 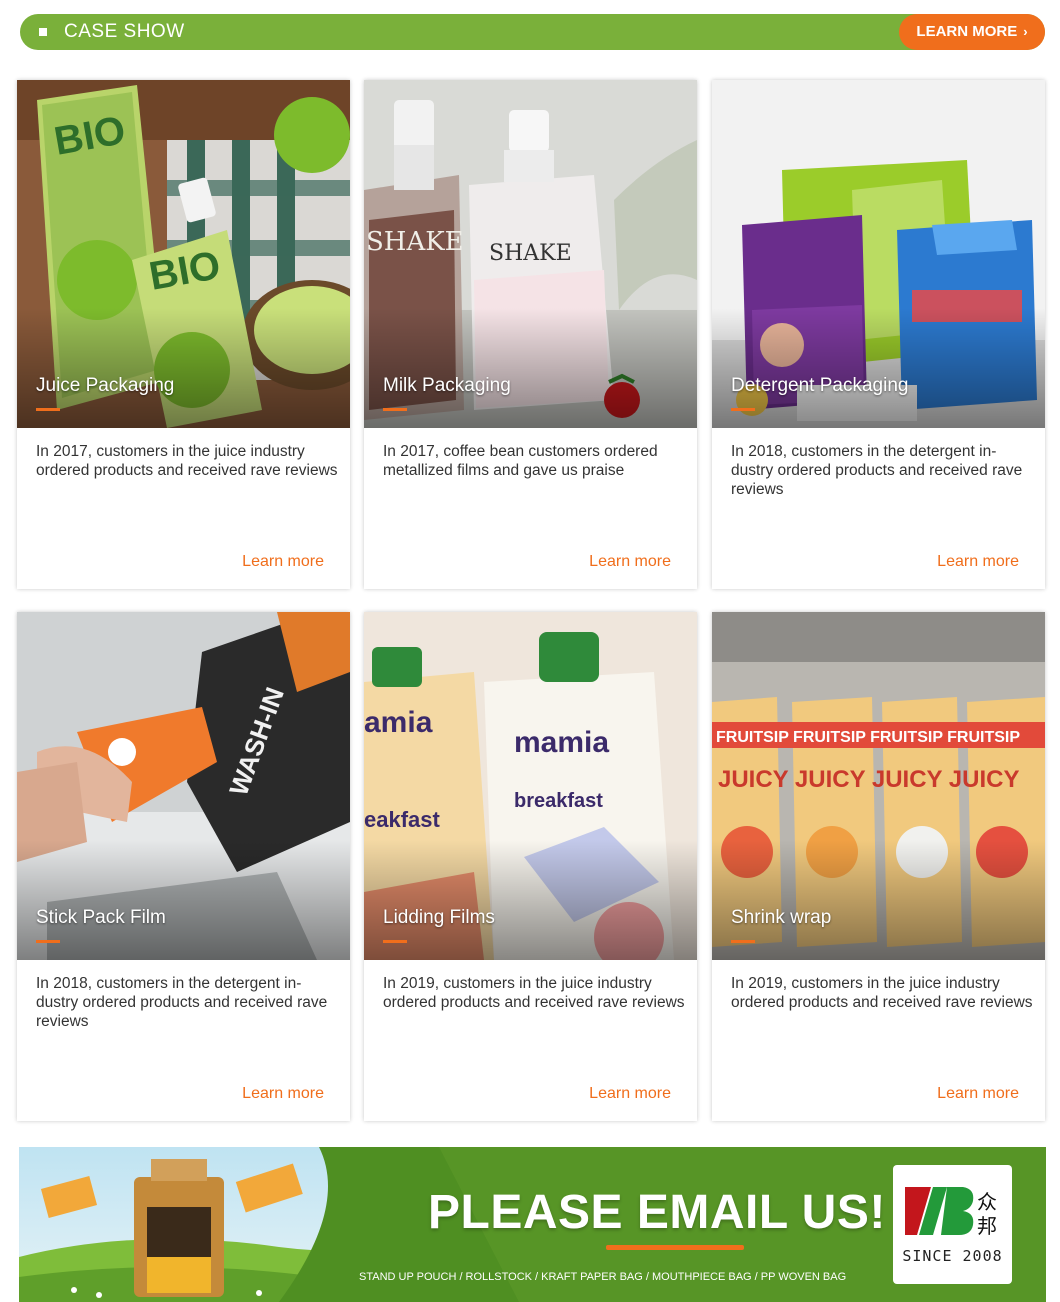 What do you see at coordinates (402, 819) in the screenshot?
I see `svg-text: eakfast` at bounding box center [402, 819].